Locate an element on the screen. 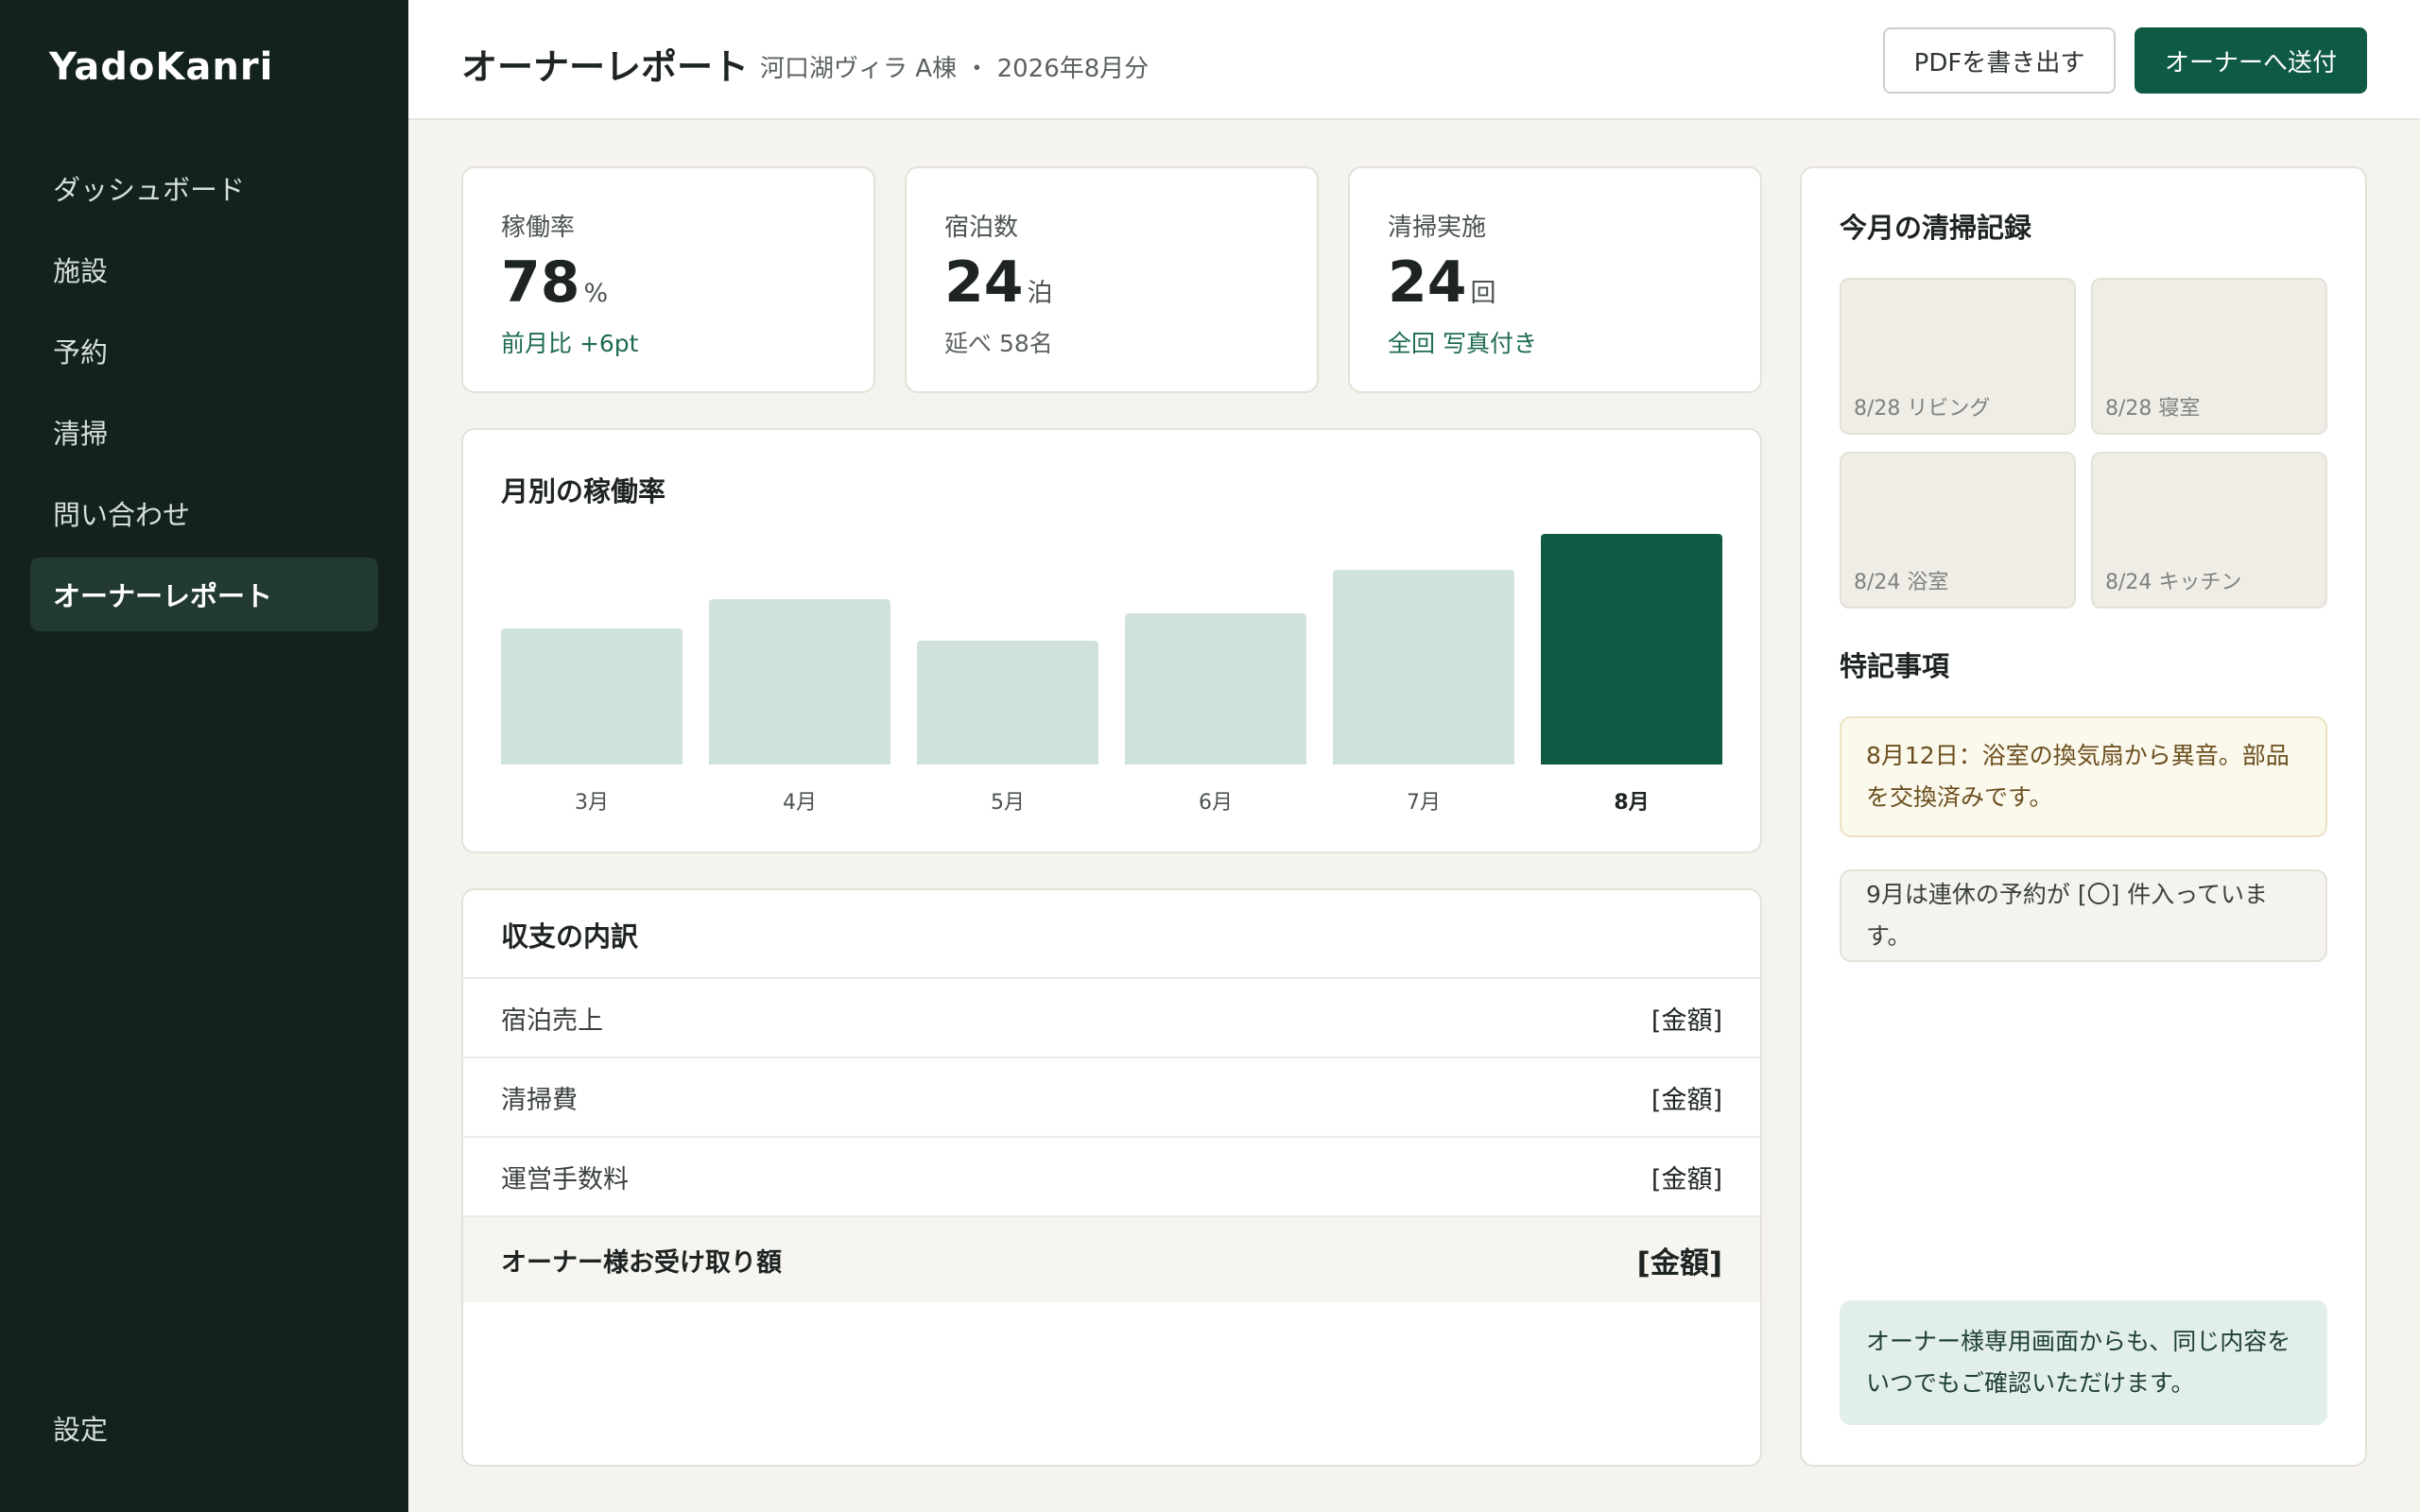 The height and width of the screenshot is (1512, 2420). photo-caption: 8/24 キッチン is located at coordinates (2173, 582).